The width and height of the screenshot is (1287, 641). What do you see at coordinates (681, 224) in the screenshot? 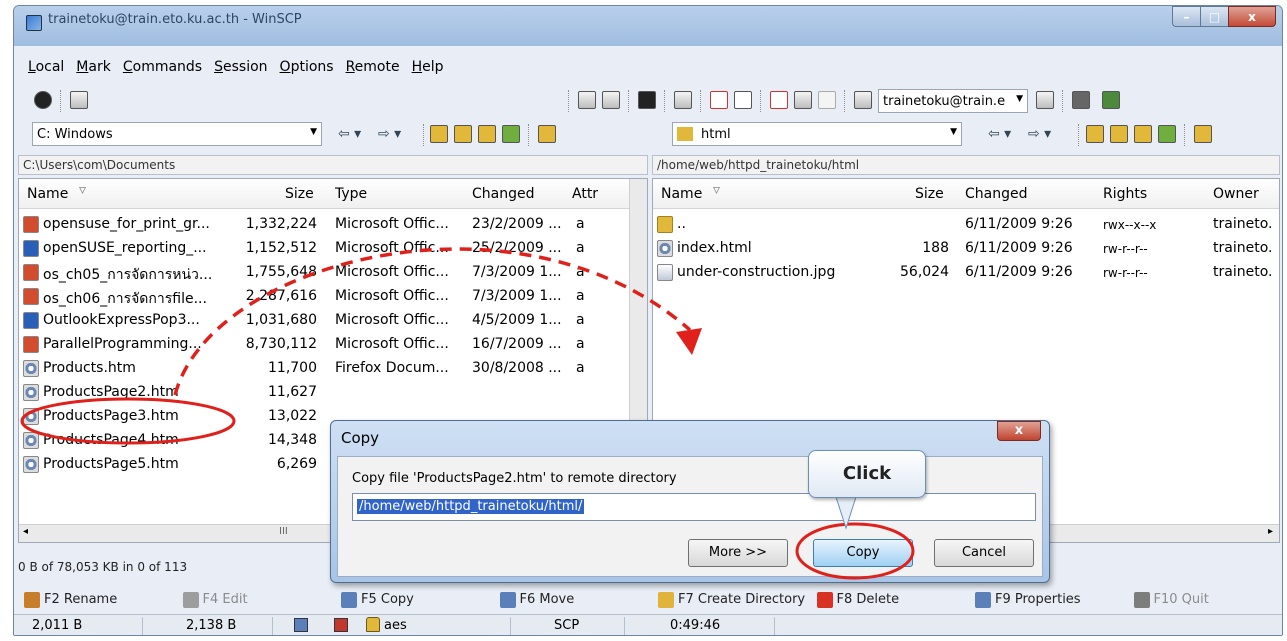
I see `file-name: ..` at bounding box center [681, 224].